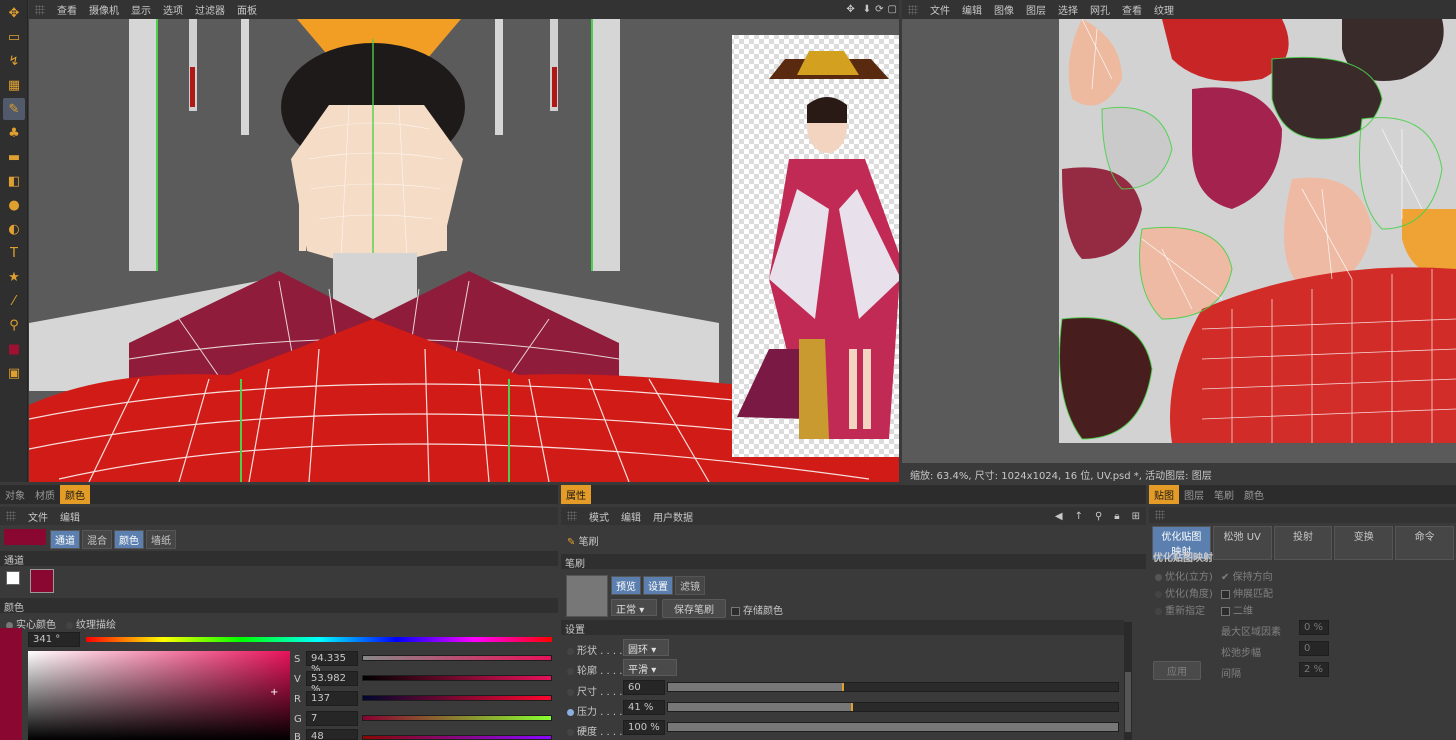 The width and height of the screenshot is (1456, 740). I want to click on tab-attributes: 属性, so click(576, 494).